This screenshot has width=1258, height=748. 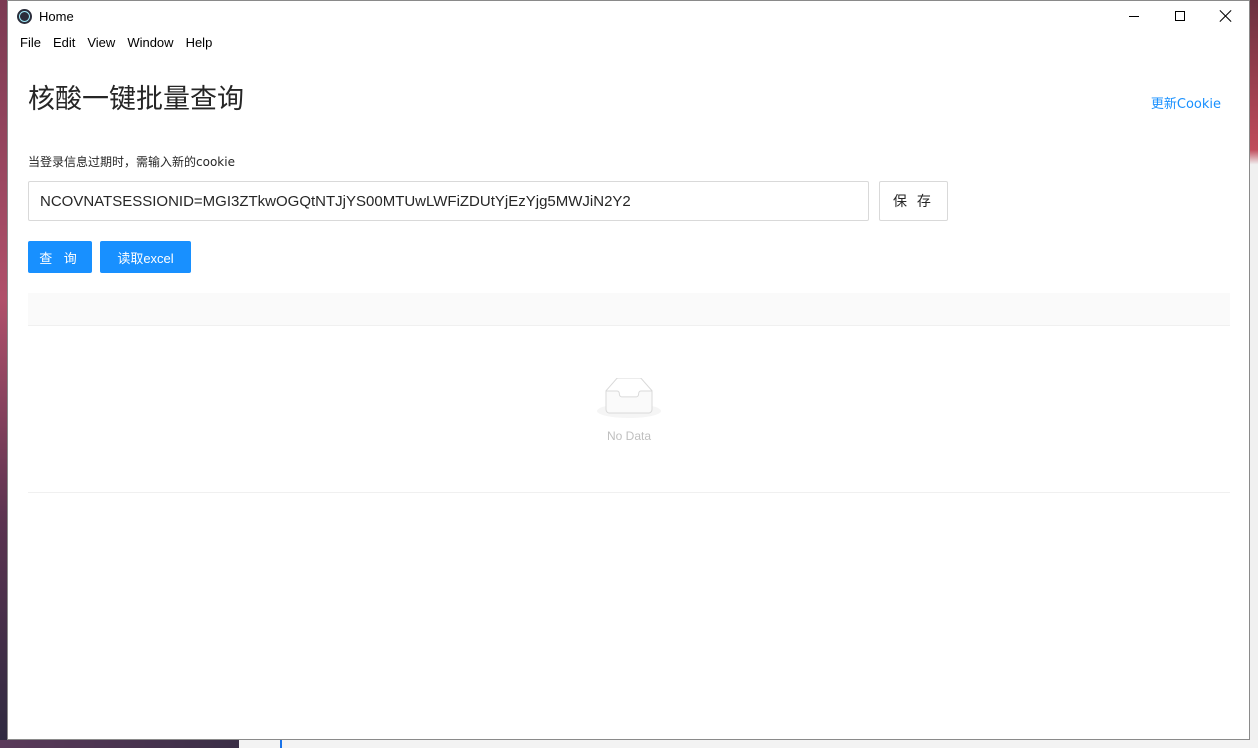 I want to click on menu-file: File, so click(x=30, y=42).